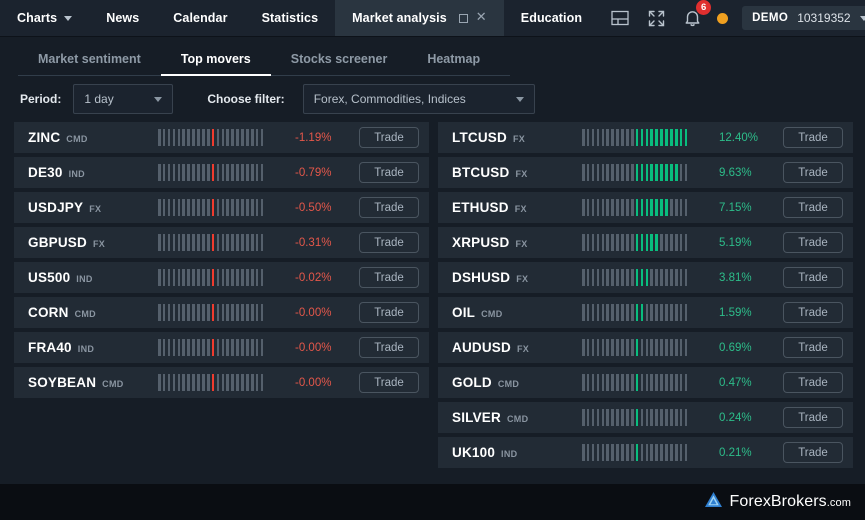 The width and height of the screenshot is (865, 520). I want to click on mover-row: GOLD CMD 0.47% Trade, so click(645, 382).